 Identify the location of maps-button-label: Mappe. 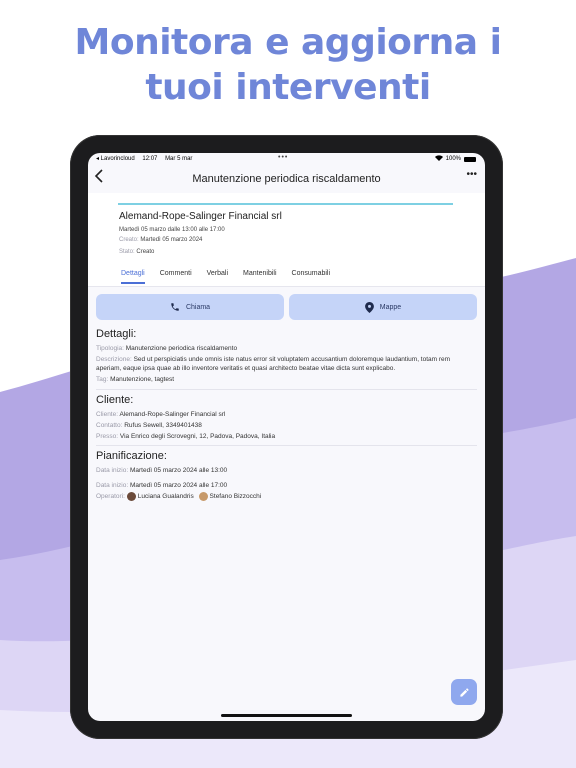
(390, 307).